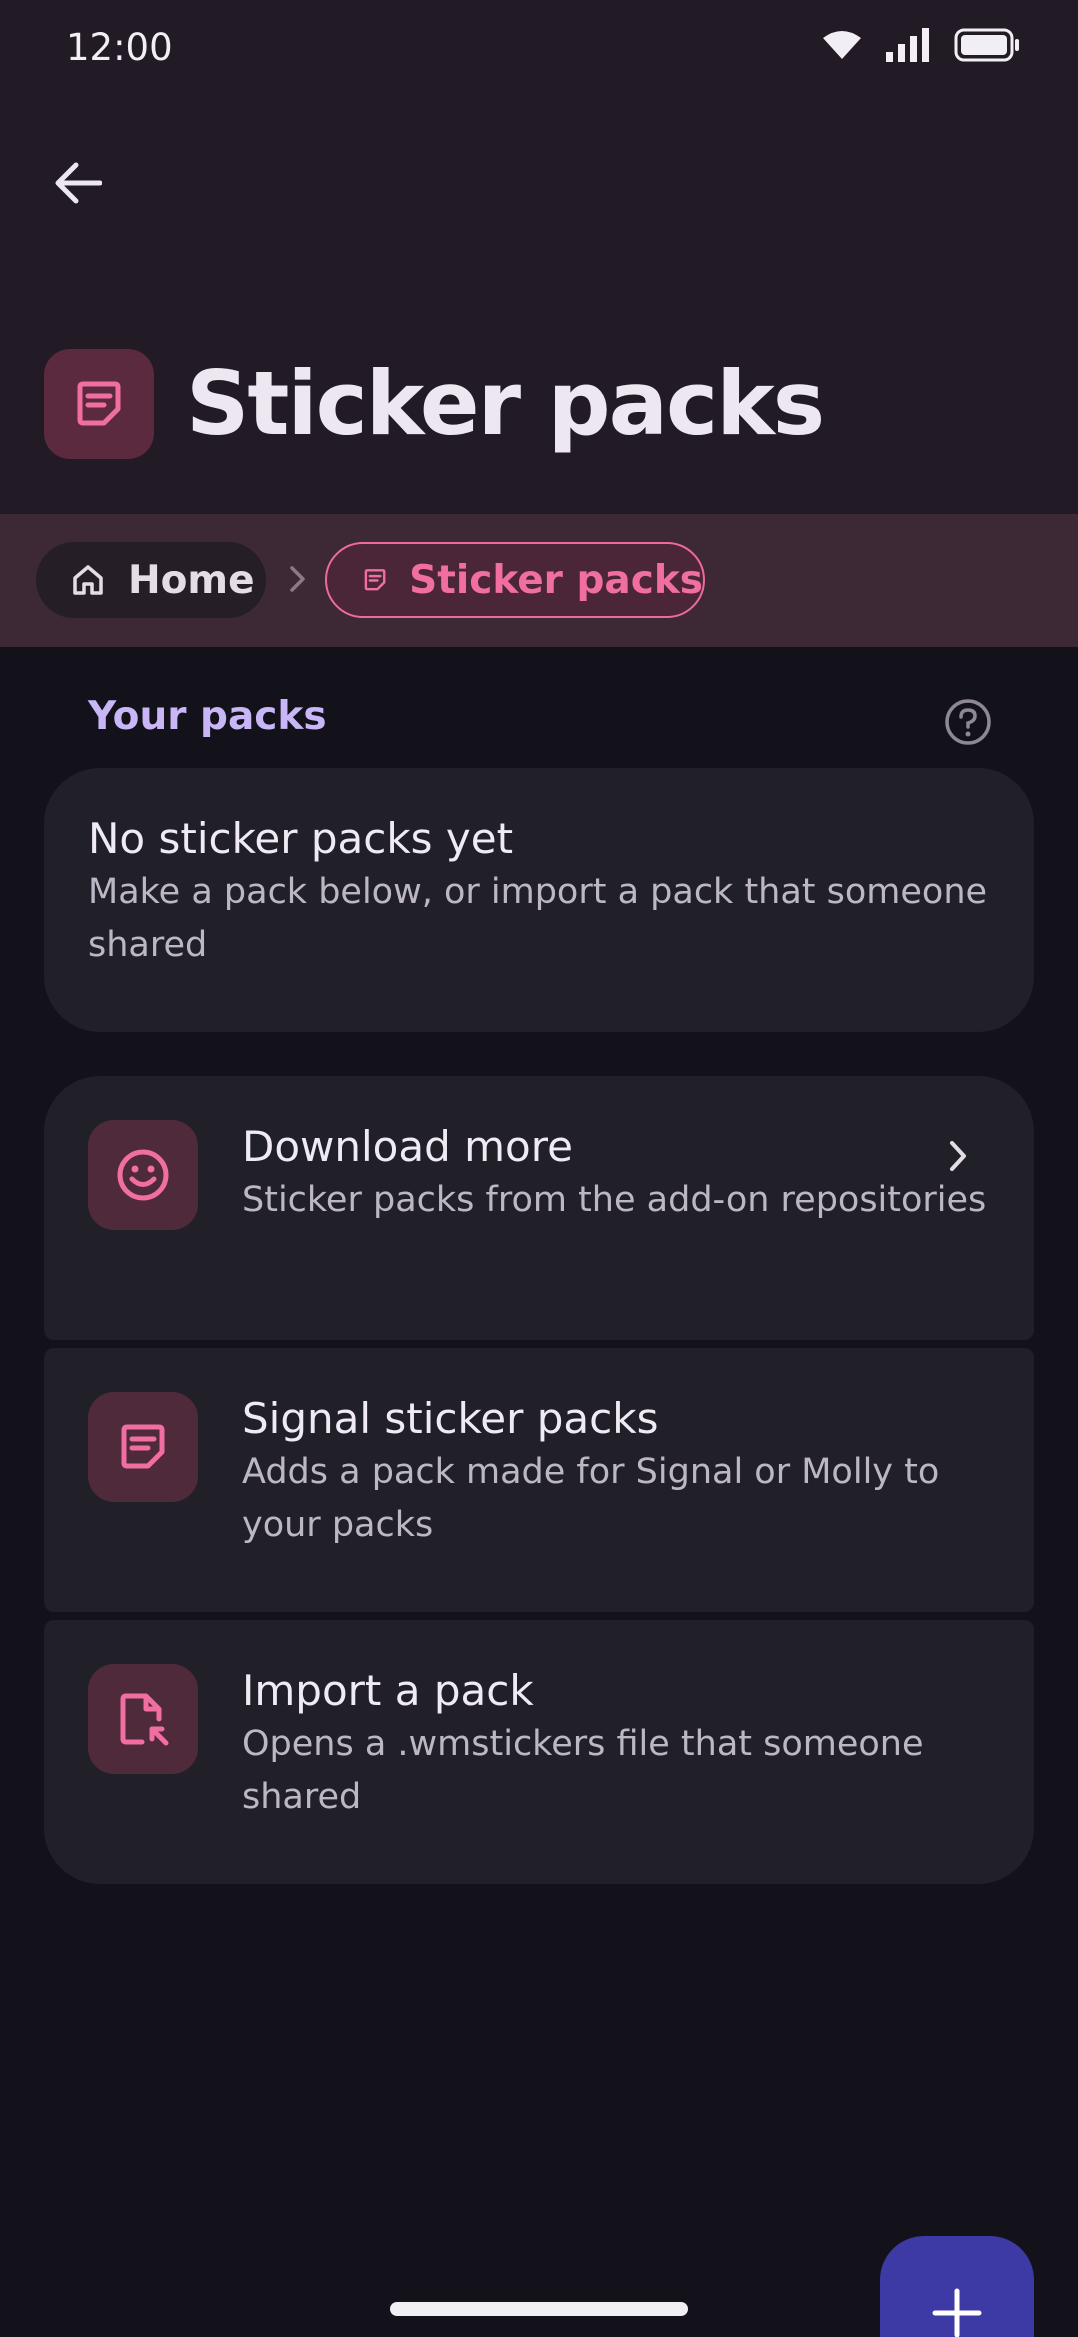 This screenshot has height=2337, width=1078. Describe the element at coordinates (301, 838) in the screenshot. I see `empty-state-title: No sticker packs yet` at that location.